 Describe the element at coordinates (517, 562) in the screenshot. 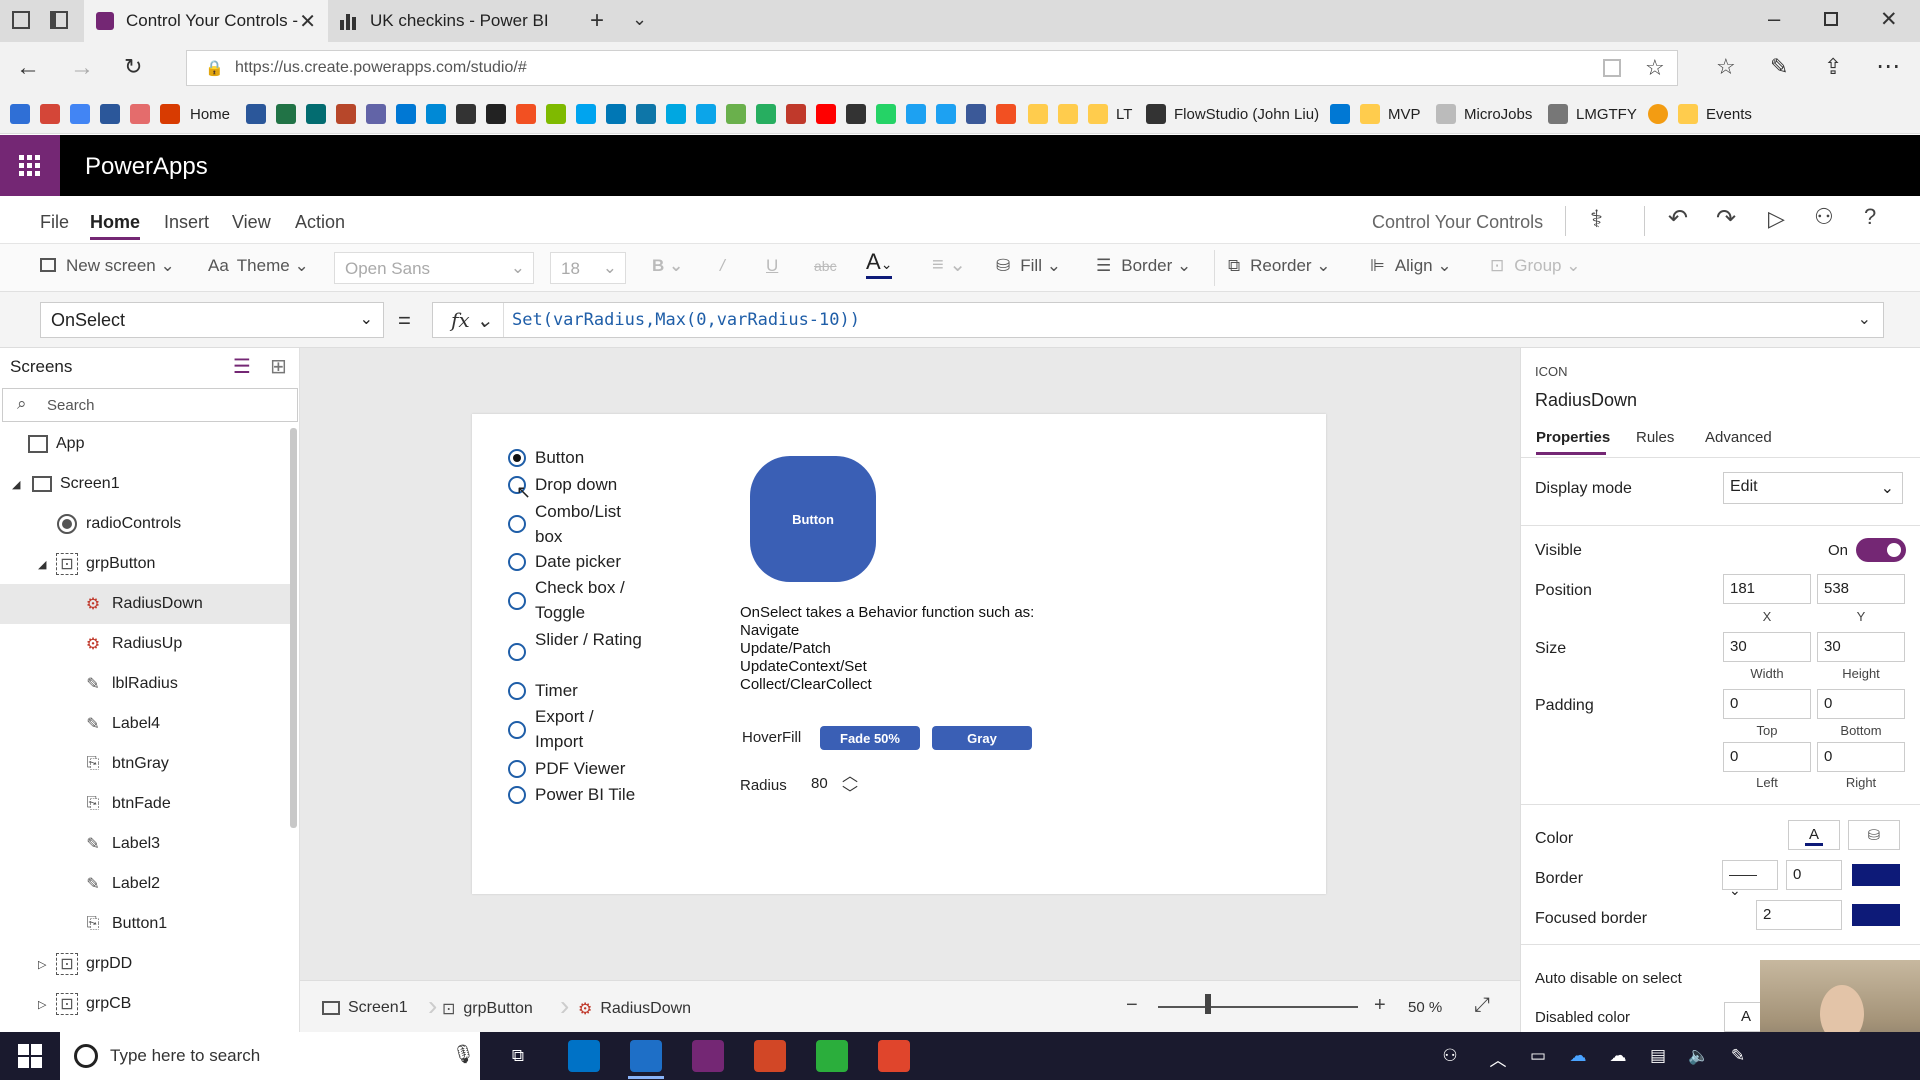

I see `radio-option-date-picker` at that location.